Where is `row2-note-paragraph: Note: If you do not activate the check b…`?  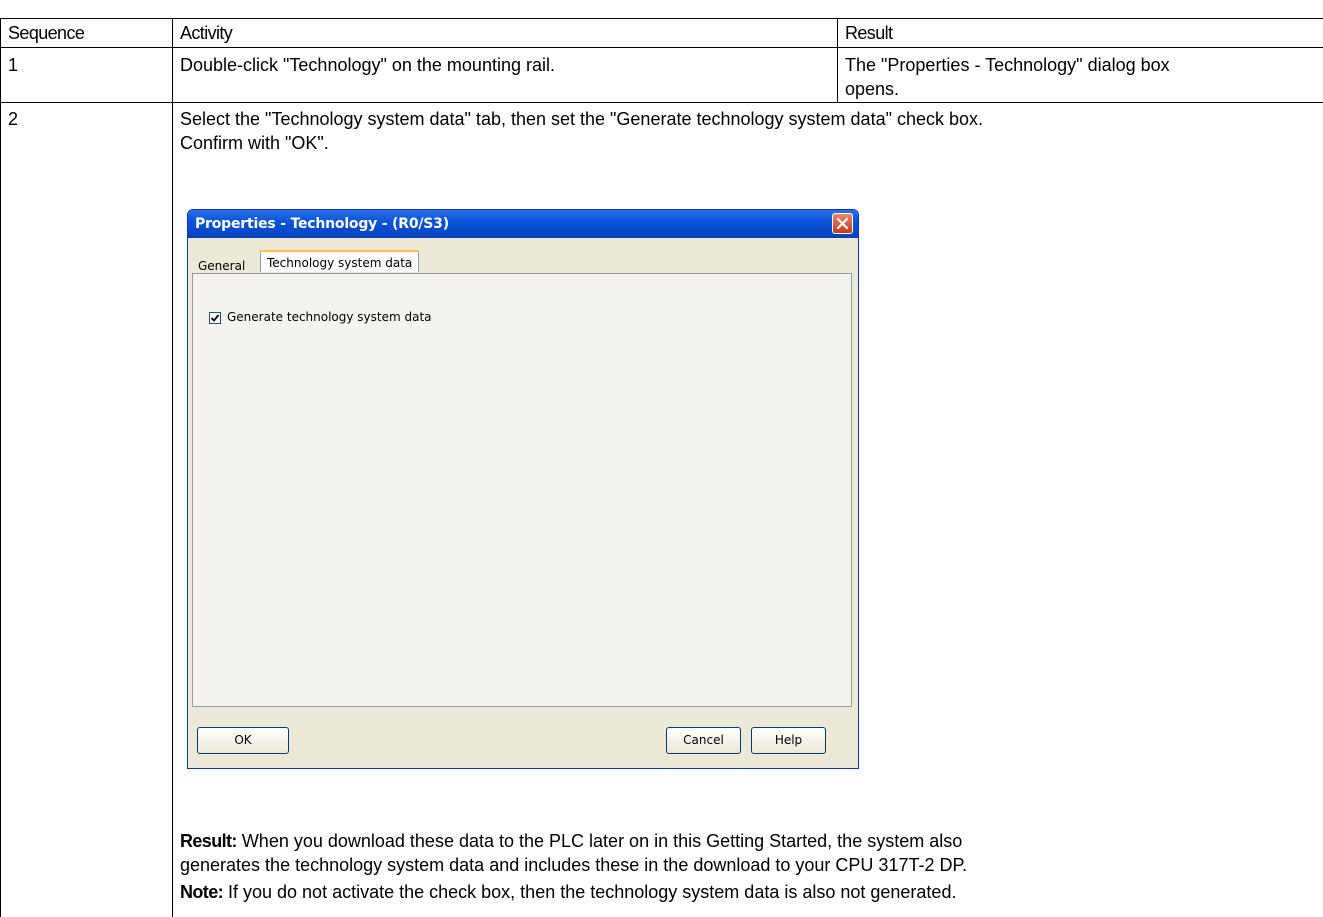
row2-note-paragraph: Note: If you do not activate the check b… is located at coordinates (568, 892).